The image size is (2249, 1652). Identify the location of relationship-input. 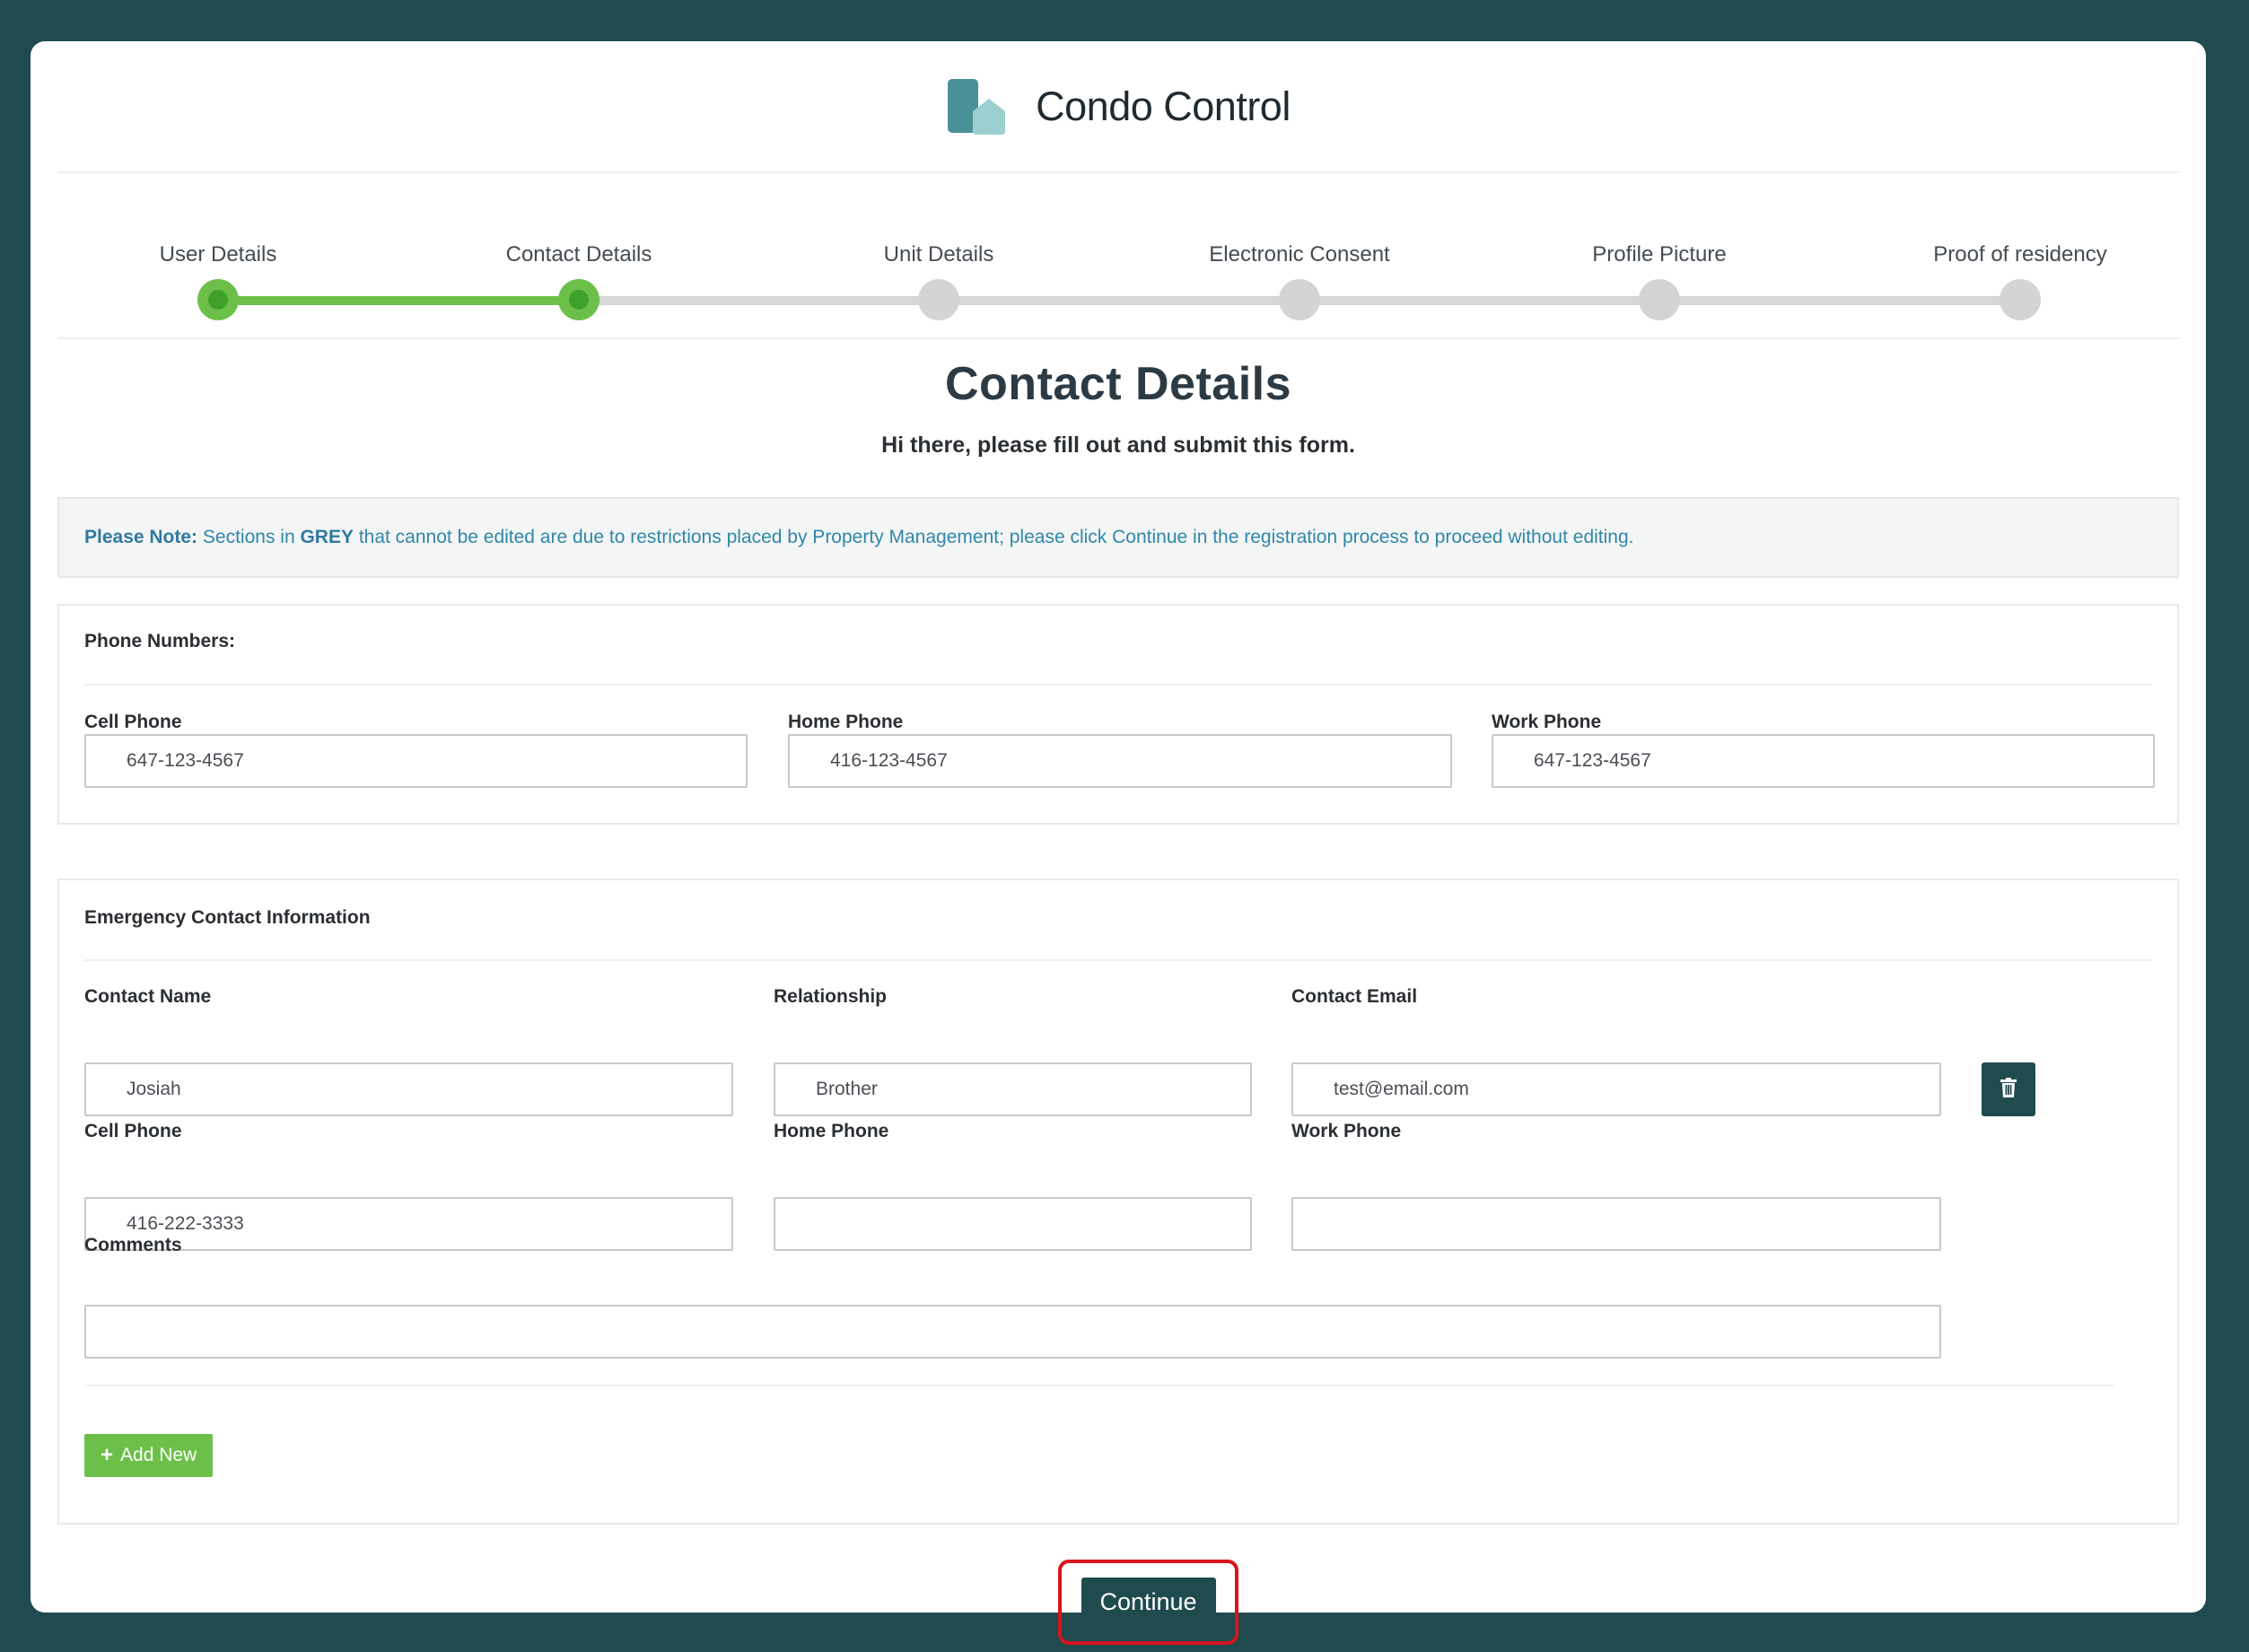
(1013, 1089).